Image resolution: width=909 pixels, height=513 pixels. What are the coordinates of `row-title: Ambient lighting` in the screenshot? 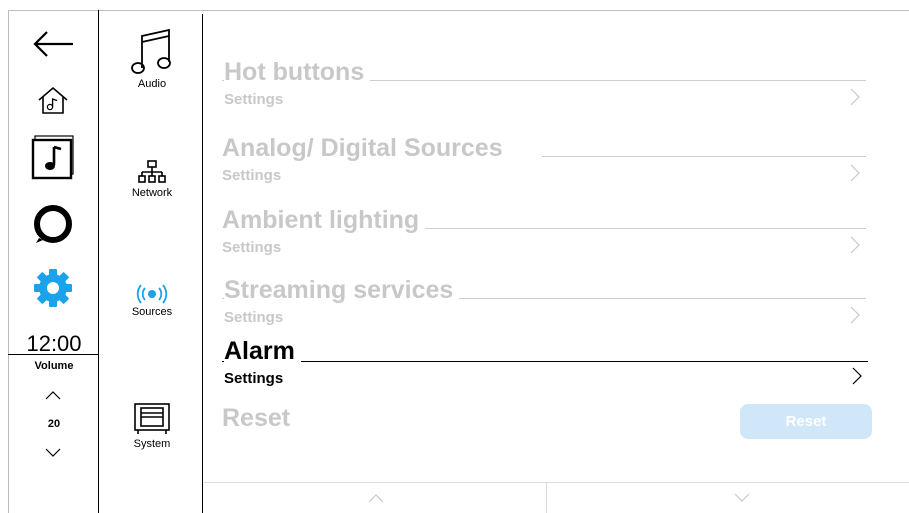 It's located at (324, 220).